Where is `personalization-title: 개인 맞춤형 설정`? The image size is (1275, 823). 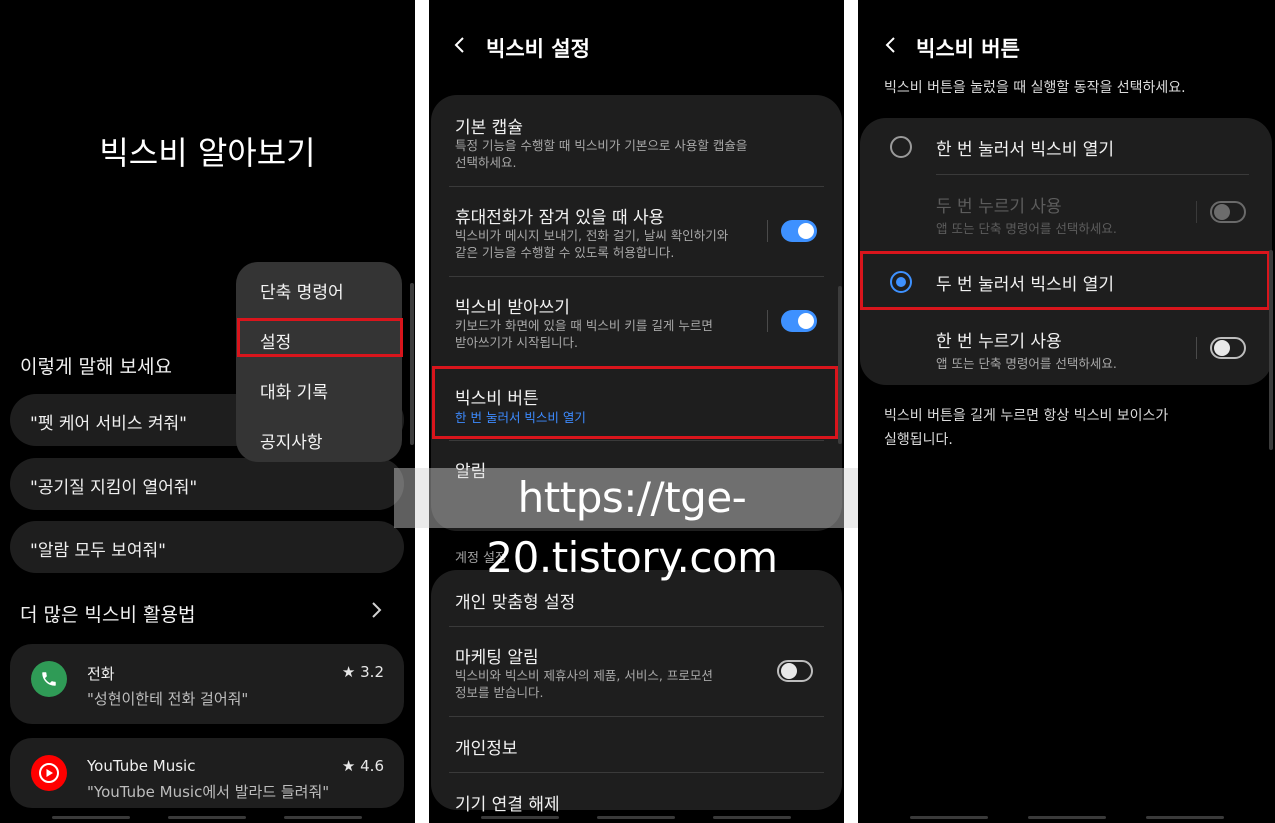 personalization-title: 개인 맞춤형 설정 is located at coordinates (515, 600).